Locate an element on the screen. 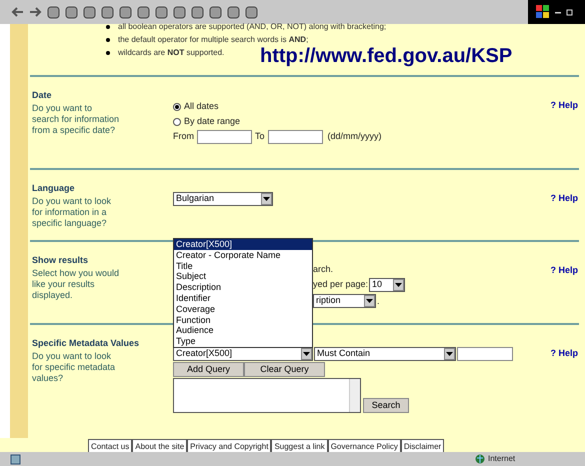 Image resolution: width=585 pixels, height=466 pixels. format-hint: (dd/mm/yyyy) is located at coordinates (355, 137).